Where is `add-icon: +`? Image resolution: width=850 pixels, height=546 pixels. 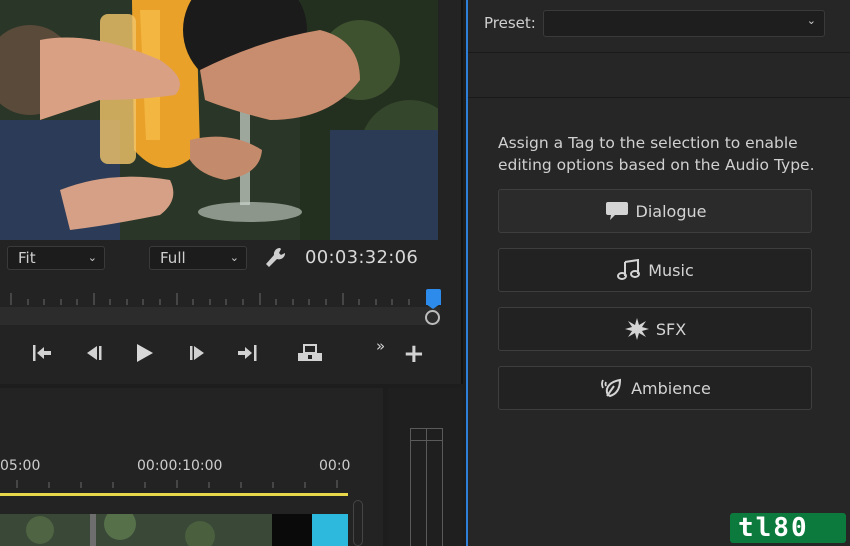
add-icon: + is located at coordinates (414, 354).